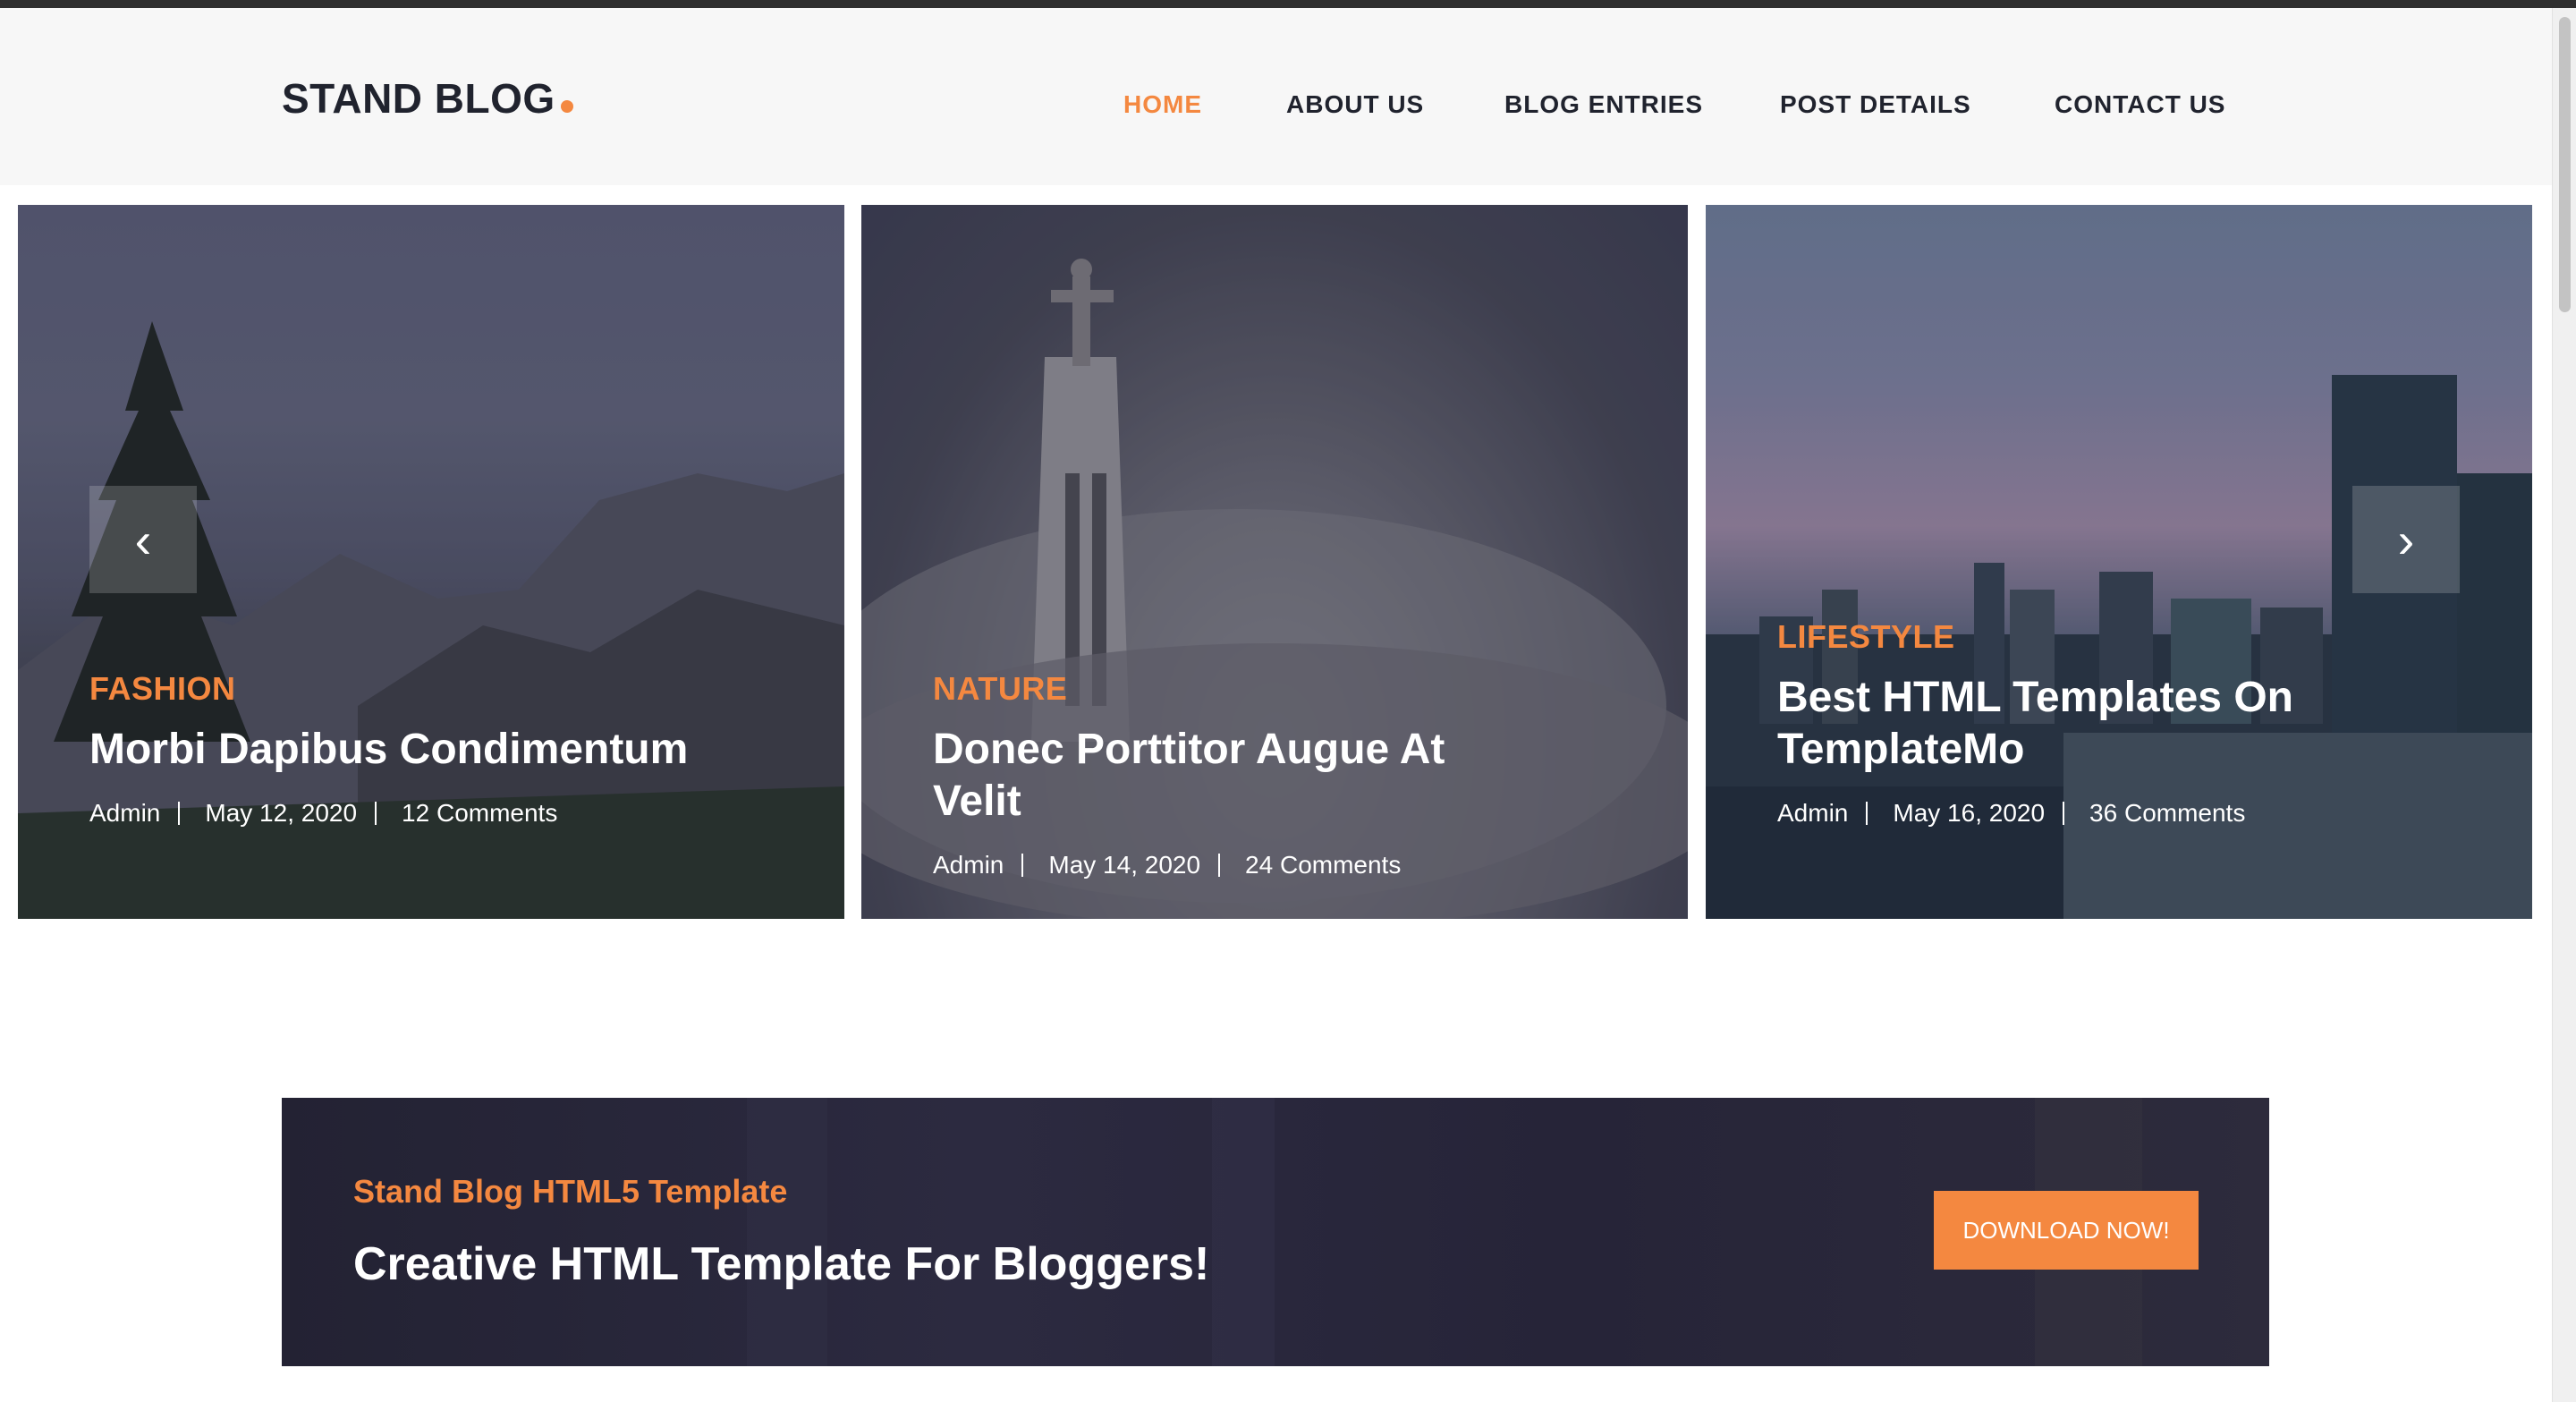  What do you see at coordinates (2081, 814) in the screenshot?
I see `slide-meta: Admin May 16, 2020 36 Comments` at bounding box center [2081, 814].